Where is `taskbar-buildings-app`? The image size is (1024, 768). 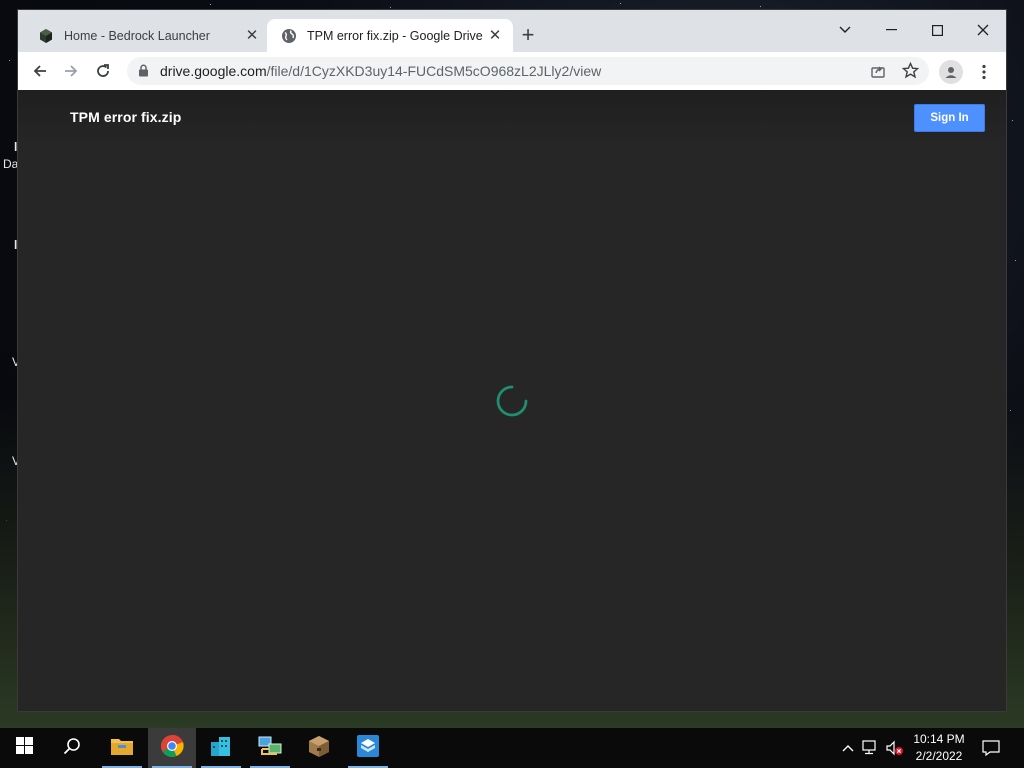 taskbar-buildings-app is located at coordinates (221, 748).